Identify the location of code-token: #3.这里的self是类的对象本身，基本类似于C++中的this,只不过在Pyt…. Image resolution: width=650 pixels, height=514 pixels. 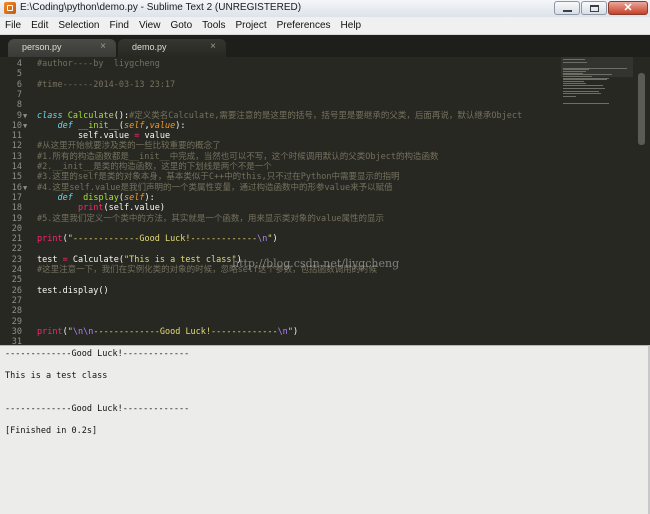
(218, 177).